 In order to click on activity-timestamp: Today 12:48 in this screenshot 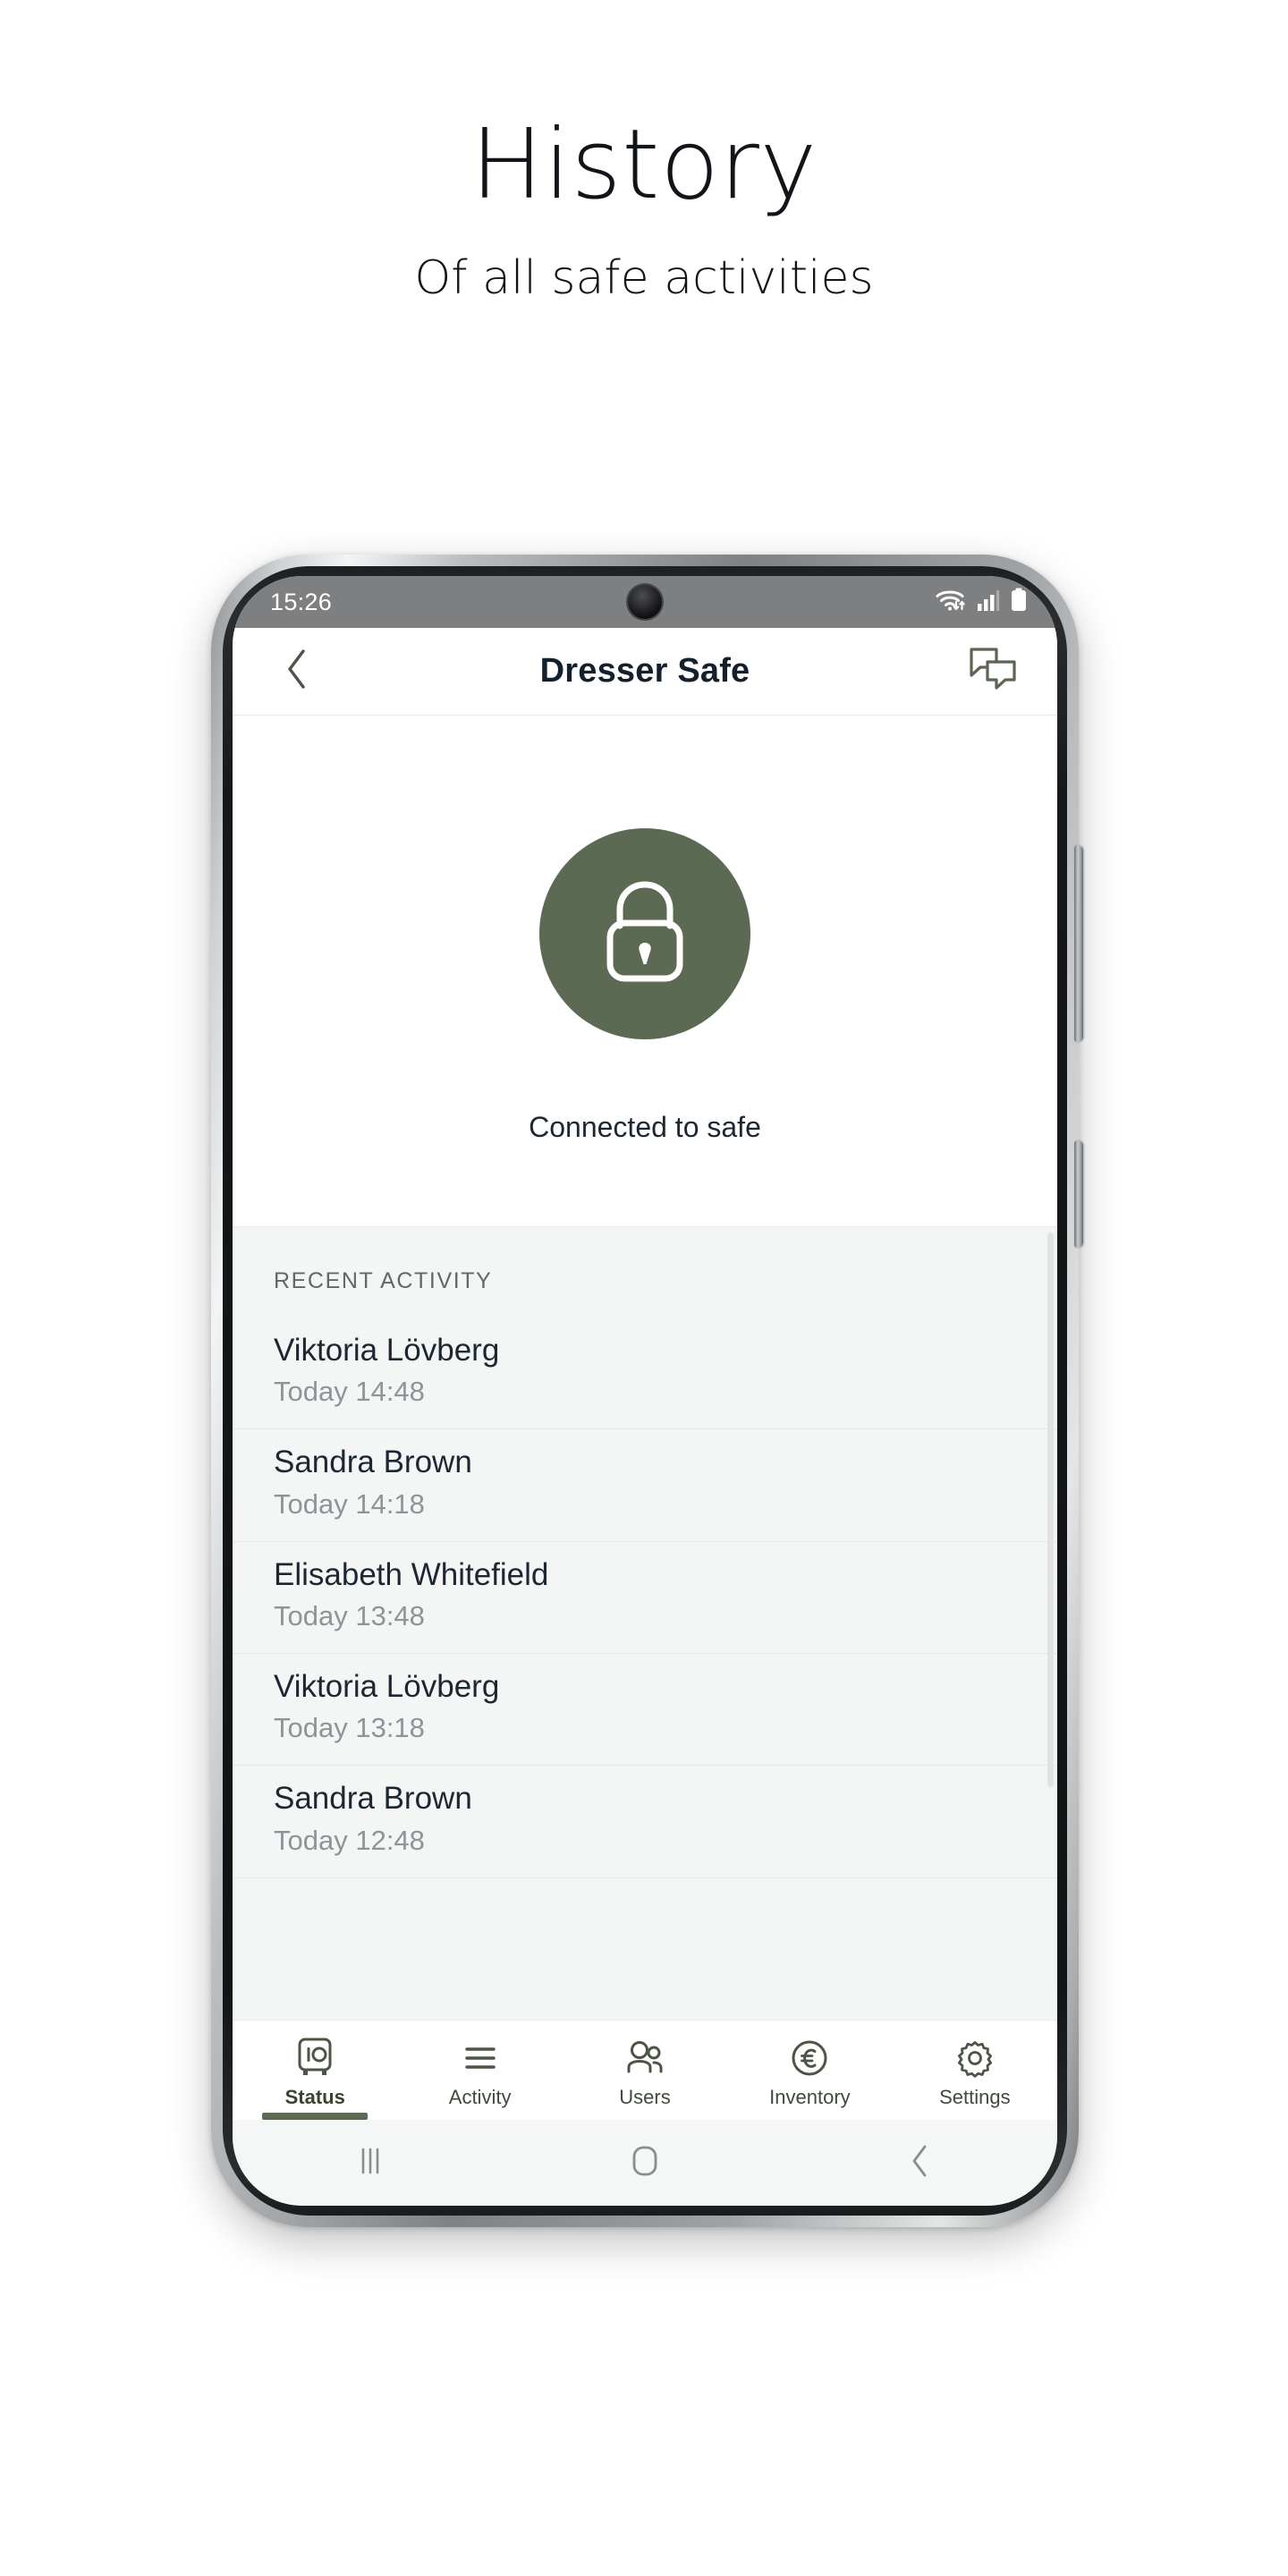, I will do `click(349, 1840)`.